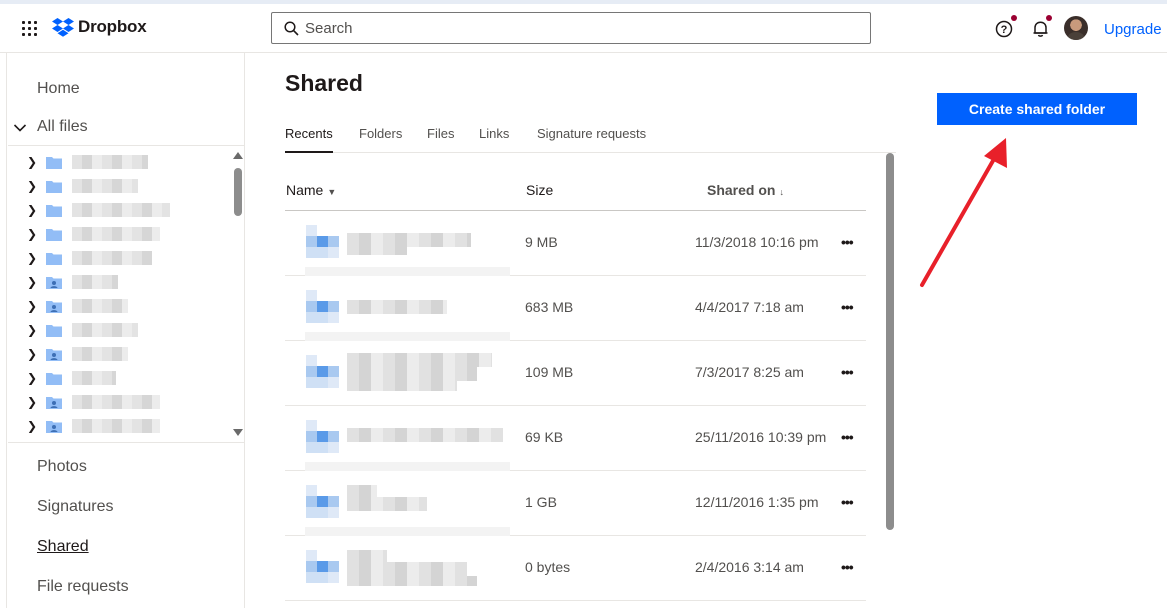 This screenshot has height=608, width=1167. I want to click on tab-links: Links, so click(494, 133).